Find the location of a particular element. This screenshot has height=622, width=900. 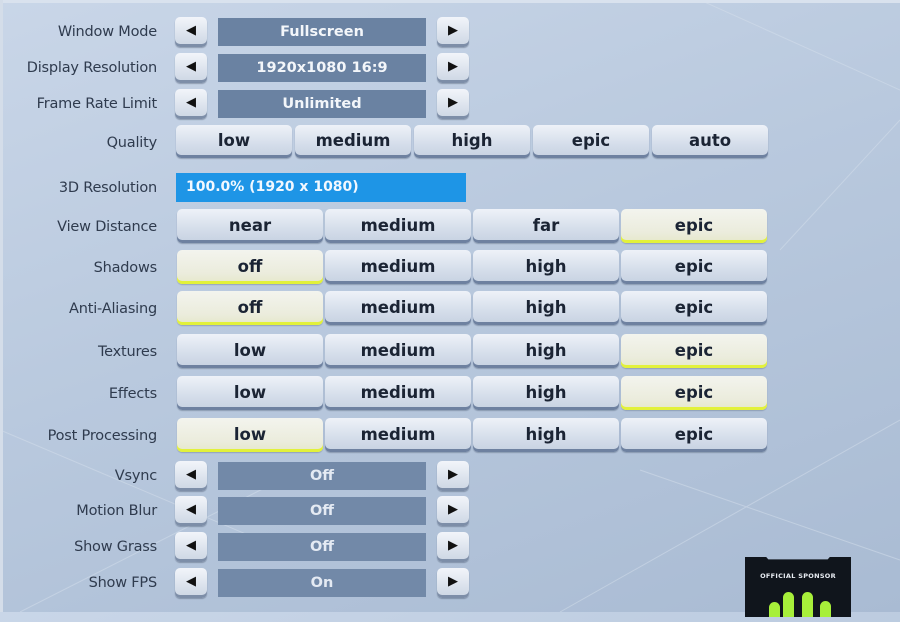

window-mode-next-button: ▶ is located at coordinates (453, 32).